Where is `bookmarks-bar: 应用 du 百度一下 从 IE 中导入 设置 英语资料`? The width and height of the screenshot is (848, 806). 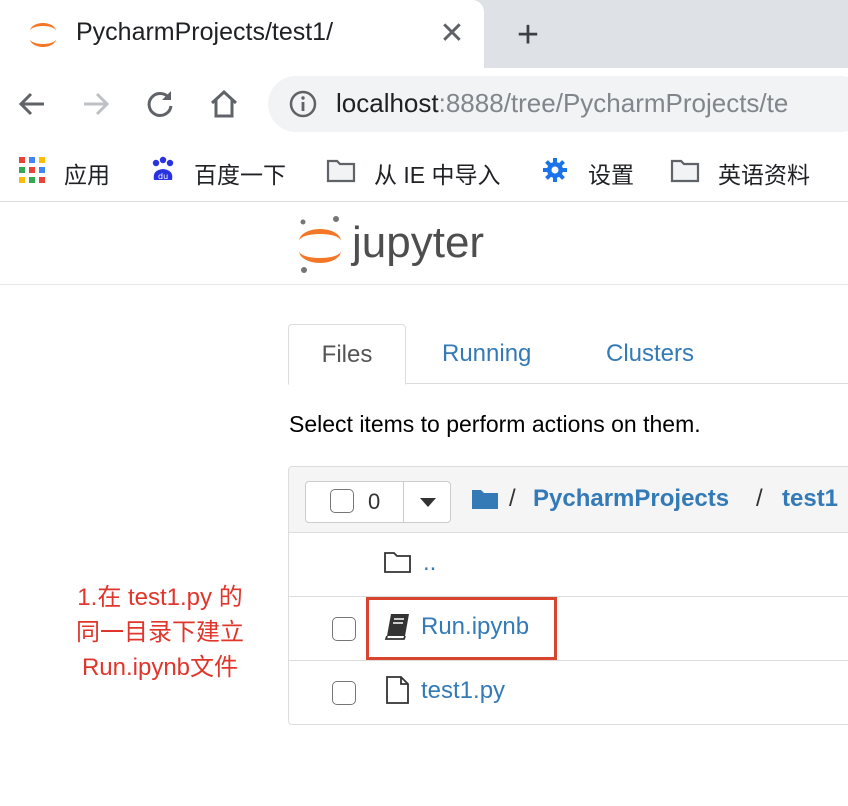
bookmarks-bar: 应用 du 百度一下 从 IE 中导入 设置 英语资料 is located at coordinates (424, 171).